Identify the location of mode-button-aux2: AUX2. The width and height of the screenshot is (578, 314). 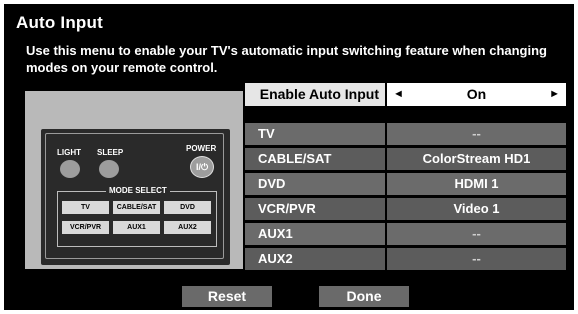
(187, 227).